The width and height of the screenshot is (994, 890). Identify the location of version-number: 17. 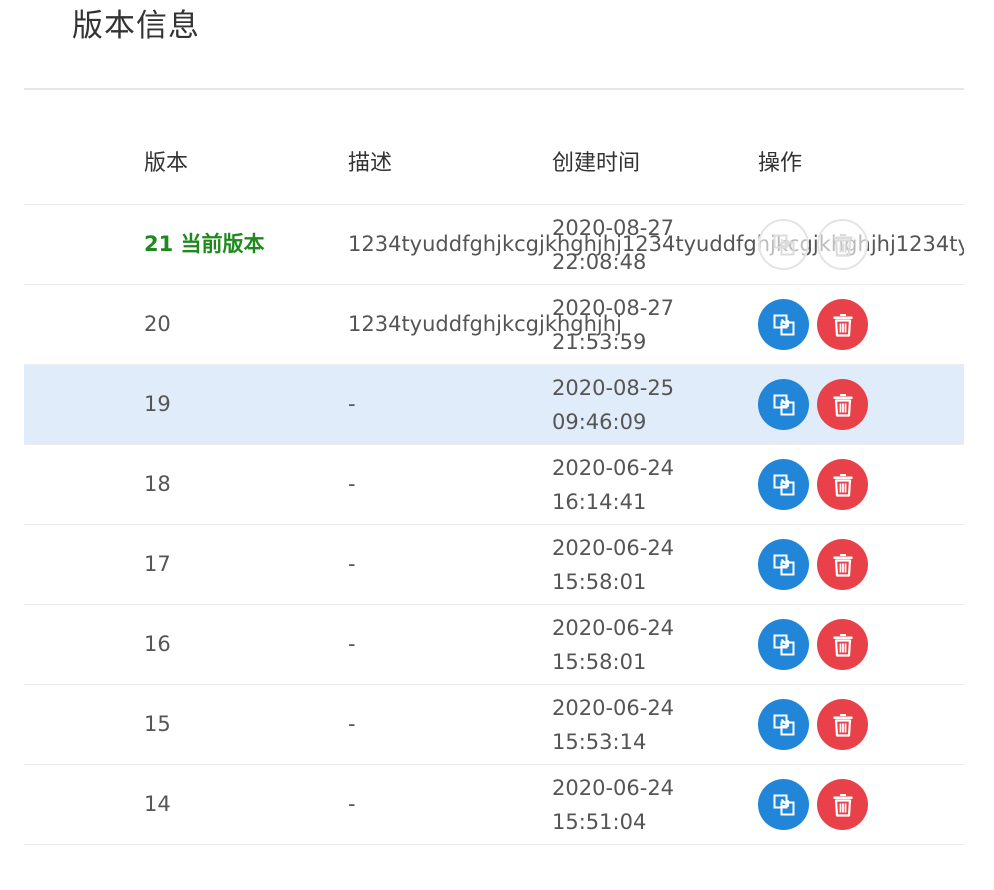
(157, 564).